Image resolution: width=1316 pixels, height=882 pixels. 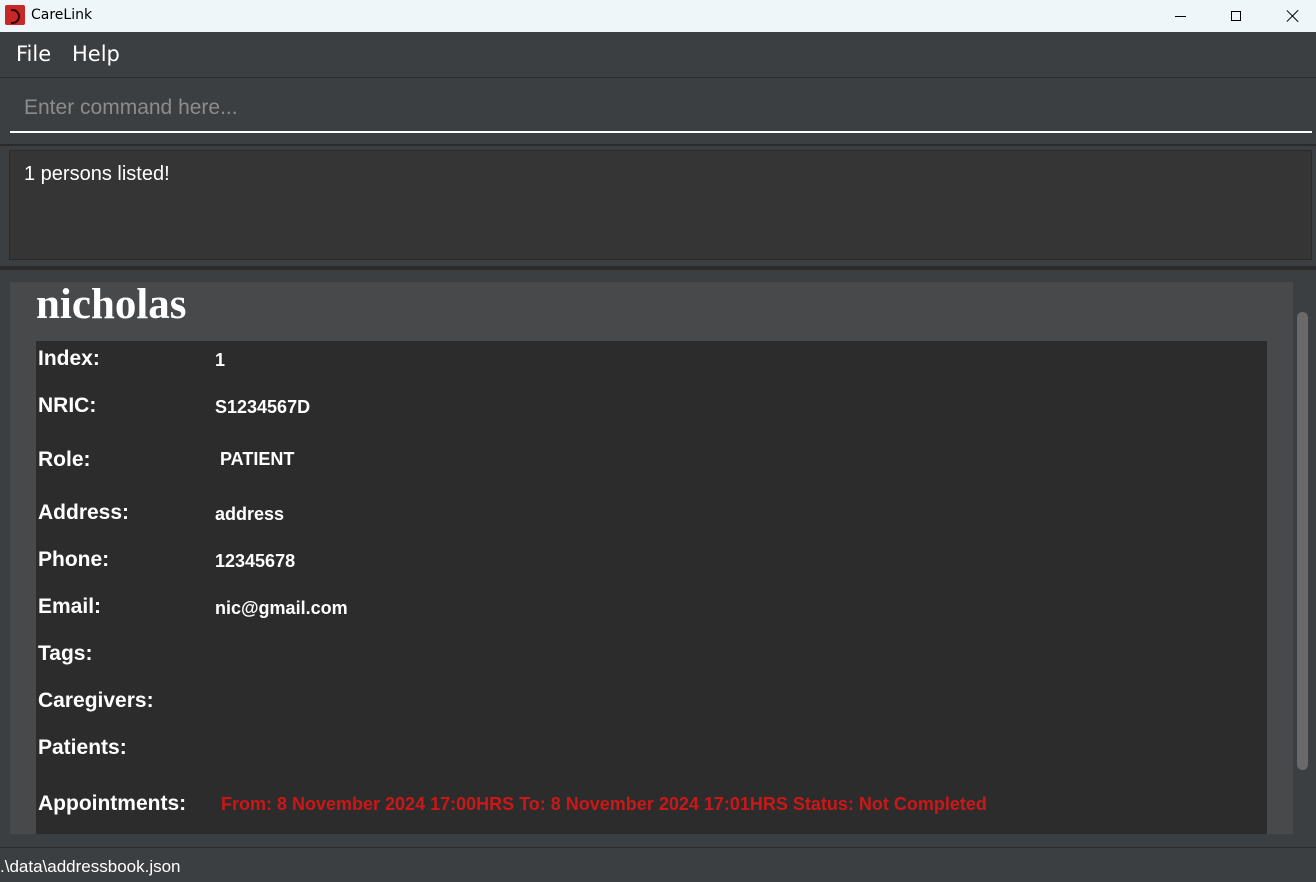 What do you see at coordinates (281, 608) in the screenshot?
I see `field-value-email: nic@gmail.com` at bounding box center [281, 608].